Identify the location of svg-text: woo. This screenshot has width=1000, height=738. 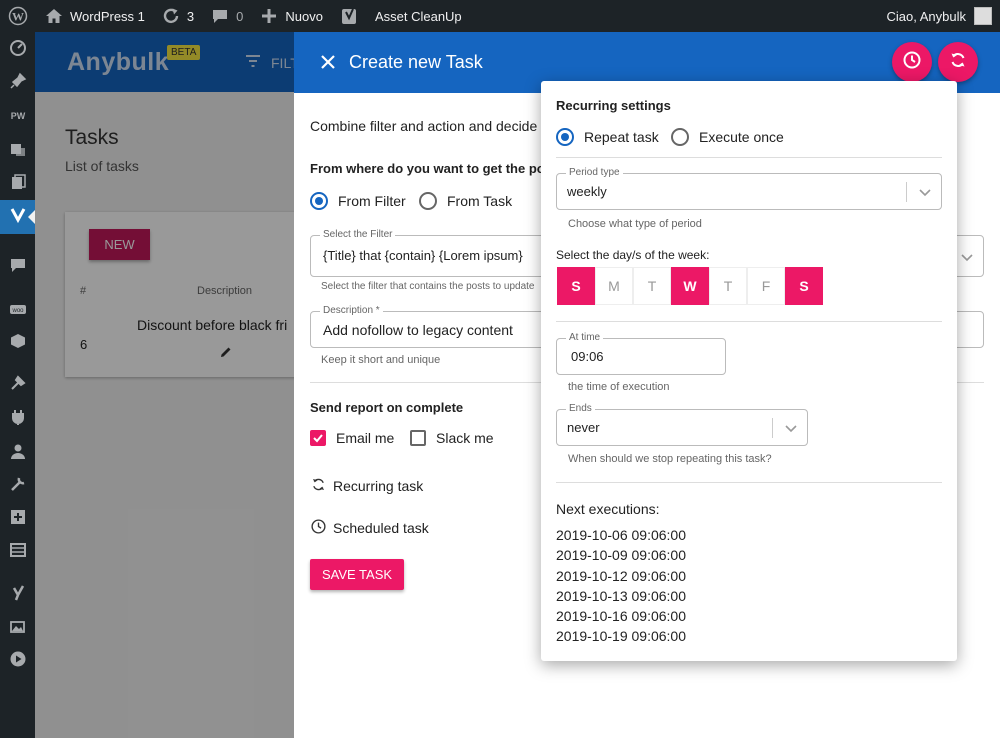
(17, 311).